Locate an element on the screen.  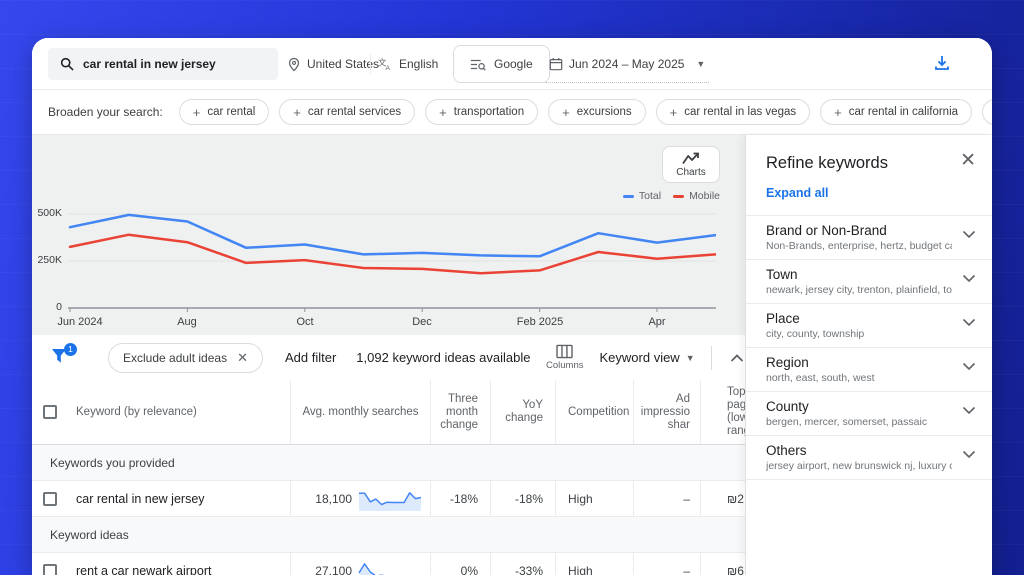
collapse-table-button is located at coordinates (737, 358).